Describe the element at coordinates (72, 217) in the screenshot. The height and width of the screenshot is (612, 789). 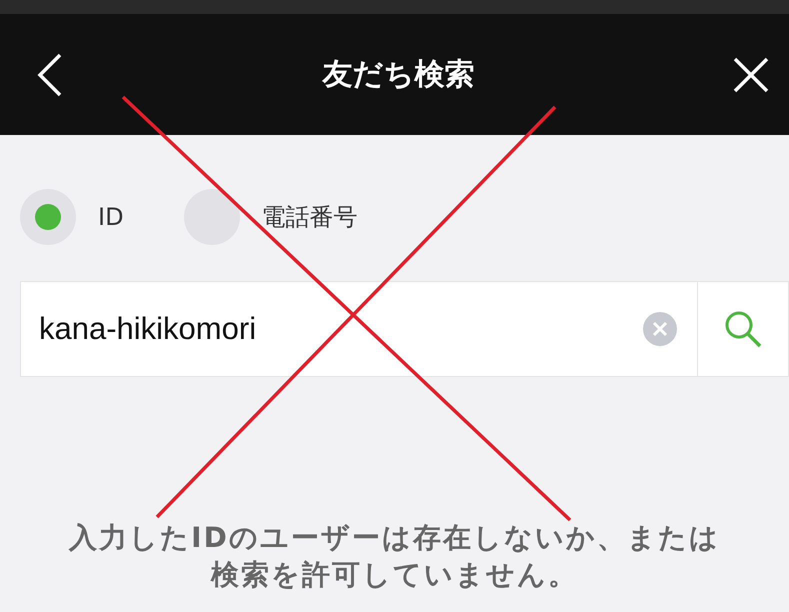
I see `search-type-option: ID` at that location.